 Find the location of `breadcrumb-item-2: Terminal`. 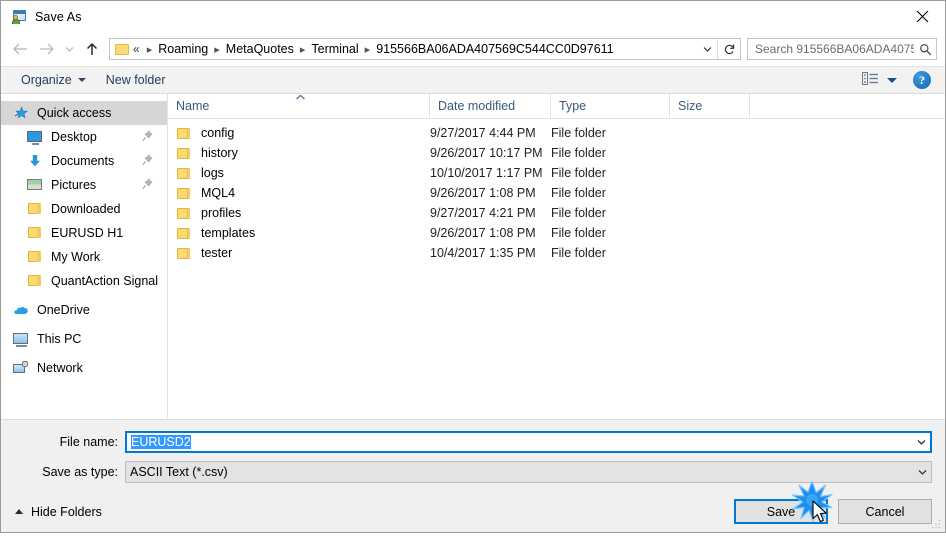

breadcrumb-item-2: Terminal is located at coordinates (334, 49).